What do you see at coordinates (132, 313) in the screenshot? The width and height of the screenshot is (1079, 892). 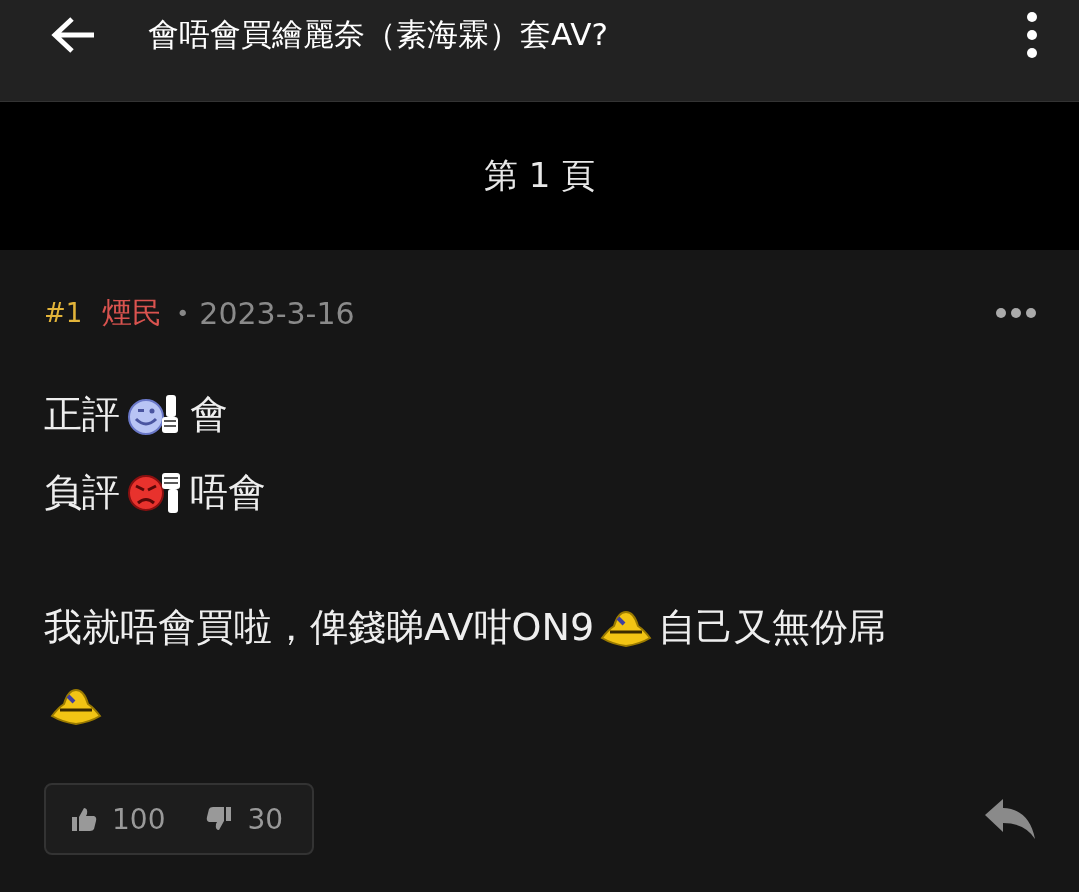 I see `author-name: 煙民` at bounding box center [132, 313].